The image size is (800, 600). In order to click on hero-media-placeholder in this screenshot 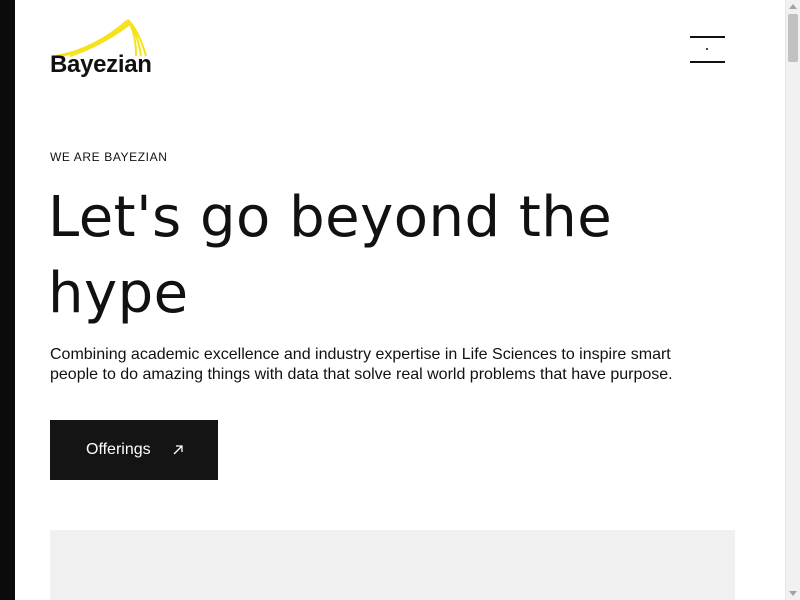, I will do `click(392, 565)`.